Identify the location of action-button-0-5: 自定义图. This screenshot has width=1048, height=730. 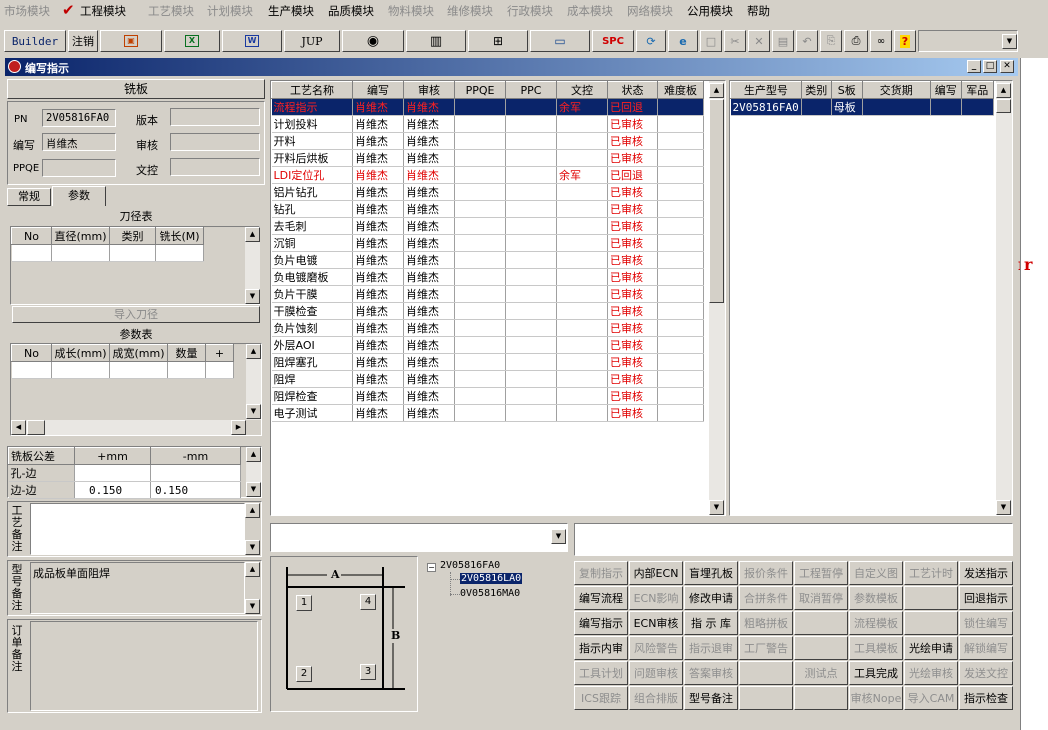
(876, 573).